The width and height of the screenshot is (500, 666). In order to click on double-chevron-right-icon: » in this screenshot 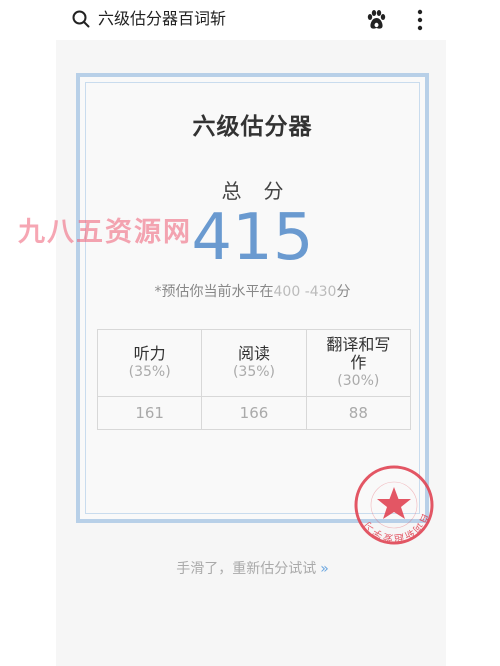, I will do `click(324, 569)`.